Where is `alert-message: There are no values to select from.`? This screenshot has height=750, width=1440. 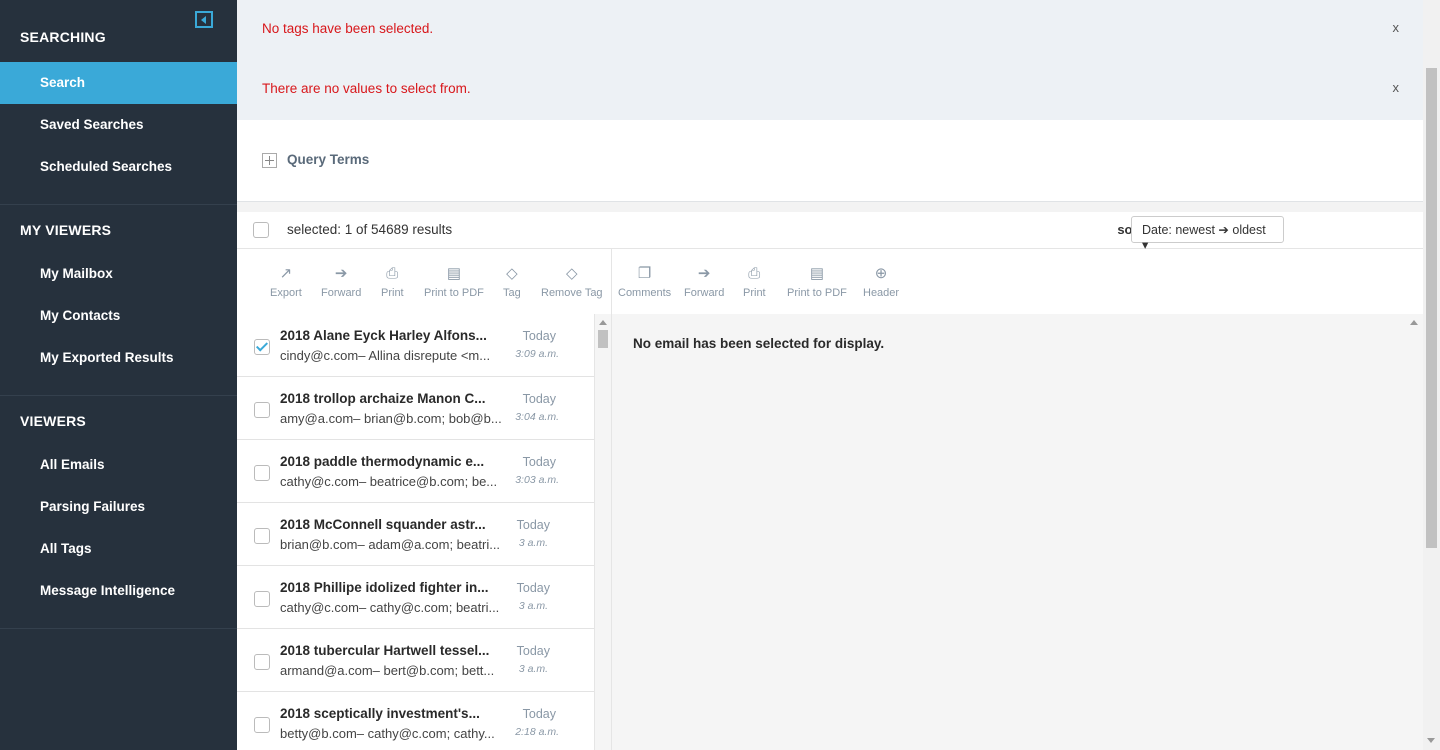 alert-message: There are no values to select from. is located at coordinates (366, 88).